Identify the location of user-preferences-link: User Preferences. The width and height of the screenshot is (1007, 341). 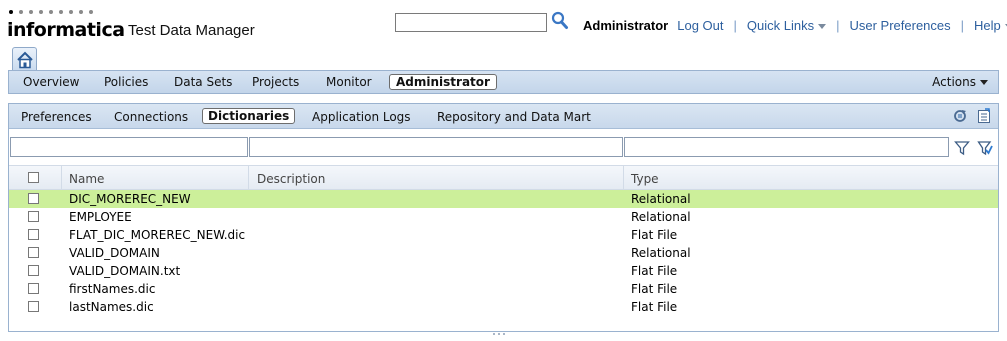
(899, 25).